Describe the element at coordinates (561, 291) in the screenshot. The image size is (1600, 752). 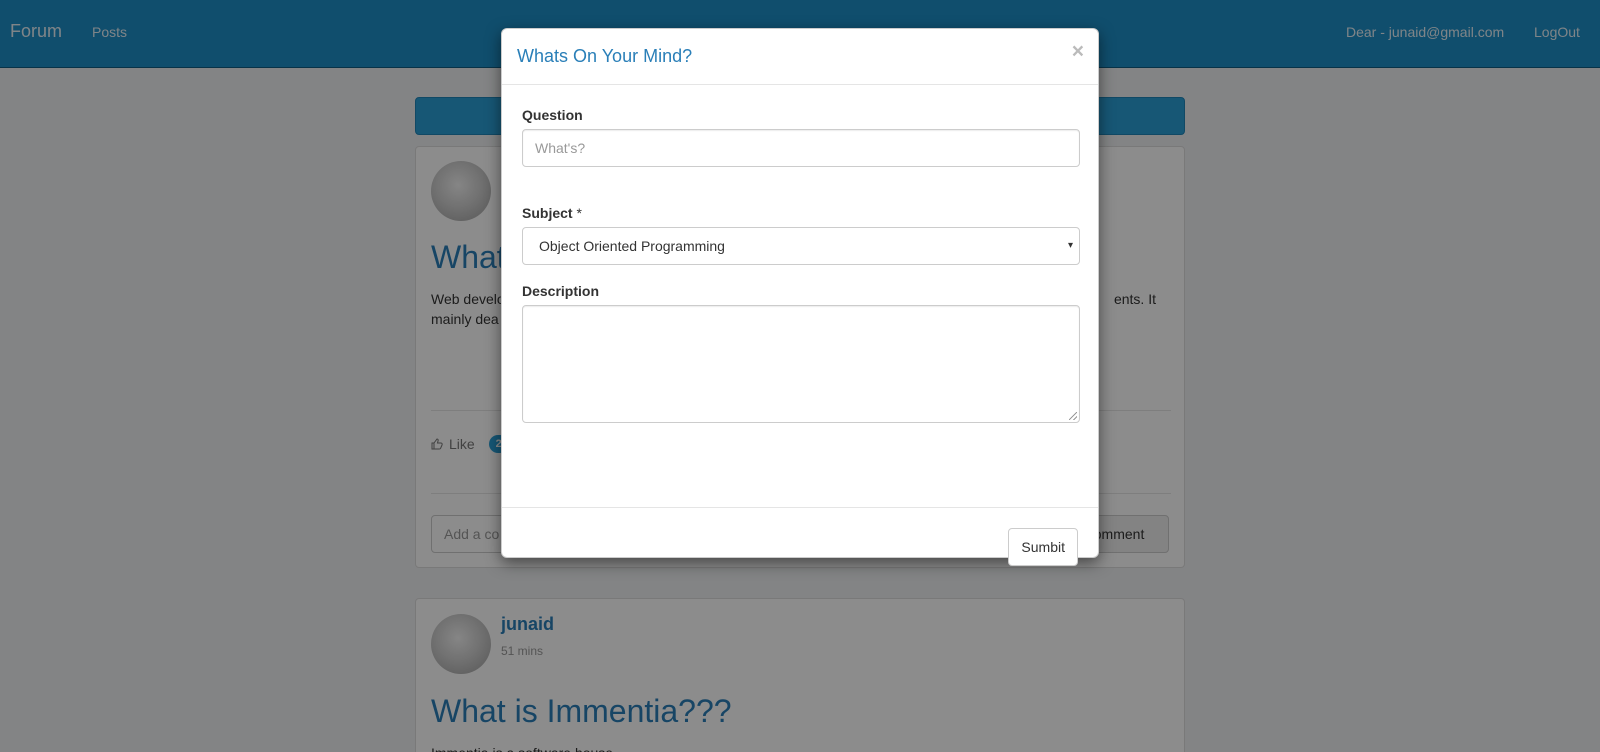
I see `description-label: Description` at that location.